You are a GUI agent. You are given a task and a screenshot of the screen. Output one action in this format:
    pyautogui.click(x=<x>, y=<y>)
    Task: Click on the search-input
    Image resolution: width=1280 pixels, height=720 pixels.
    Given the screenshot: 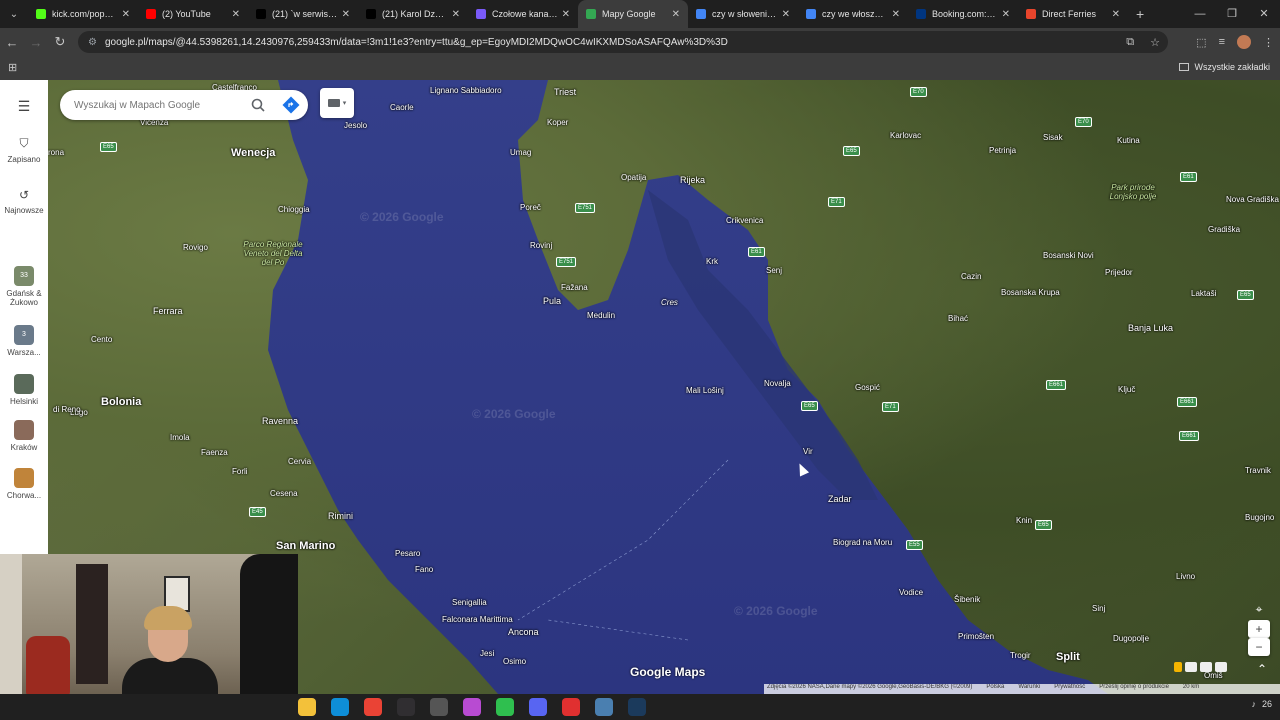 What is the action you would take?
    pyautogui.click(x=154, y=105)
    